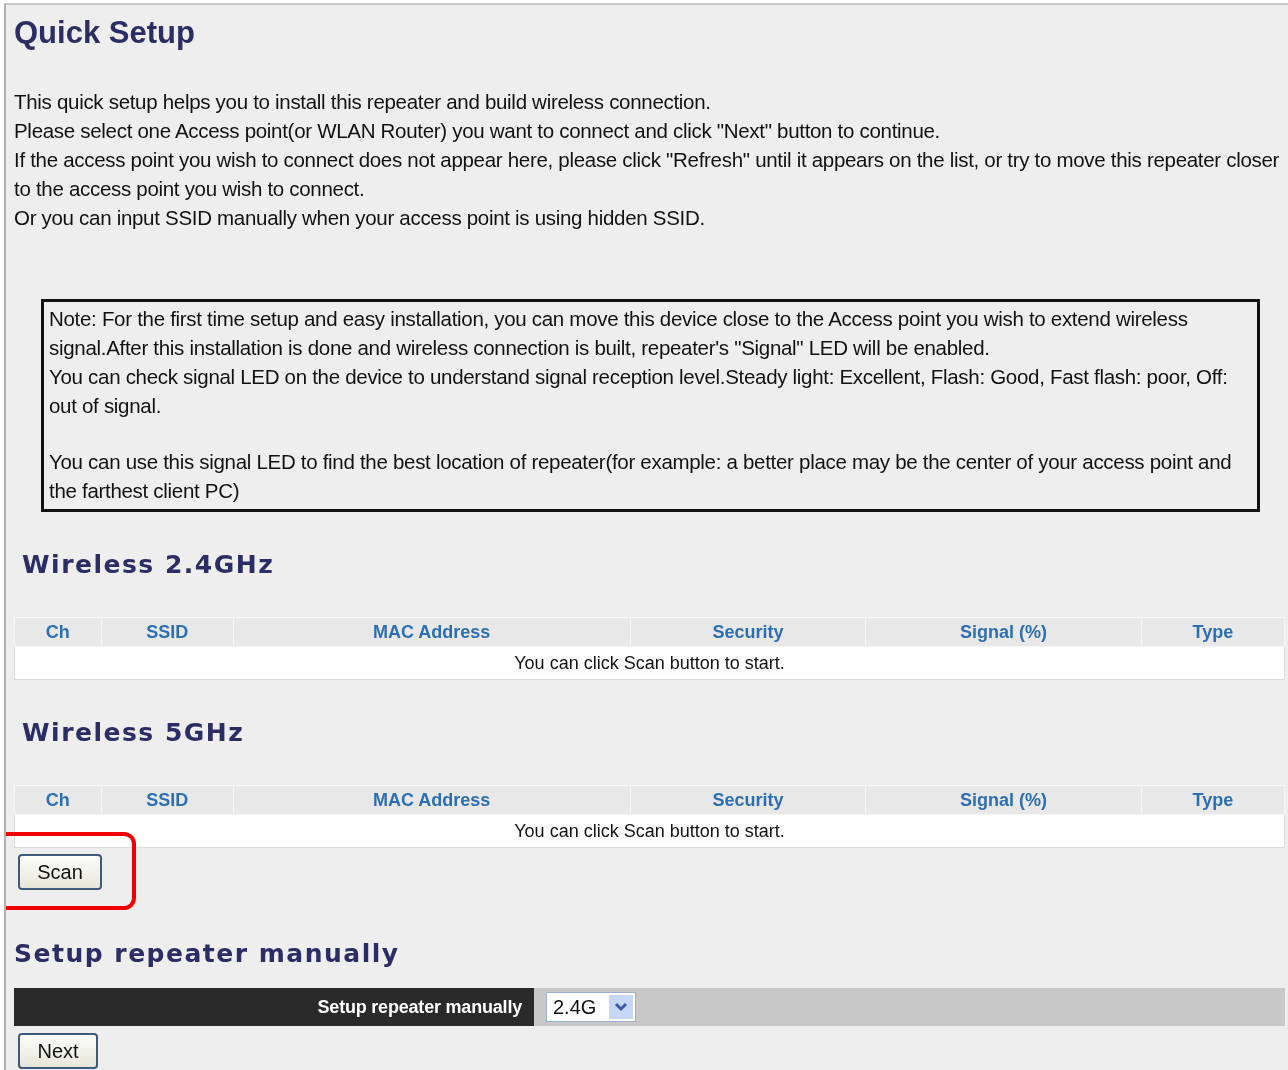 Image resolution: width=1288 pixels, height=1070 pixels. What do you see at coordinates (641, 476) in the screenshot?
I see `note-text: You can use this signal LED to find the best location of repeater(for example: a better place may be the center of your access point and the farthest client PC)` at bounding box center [641, 476].